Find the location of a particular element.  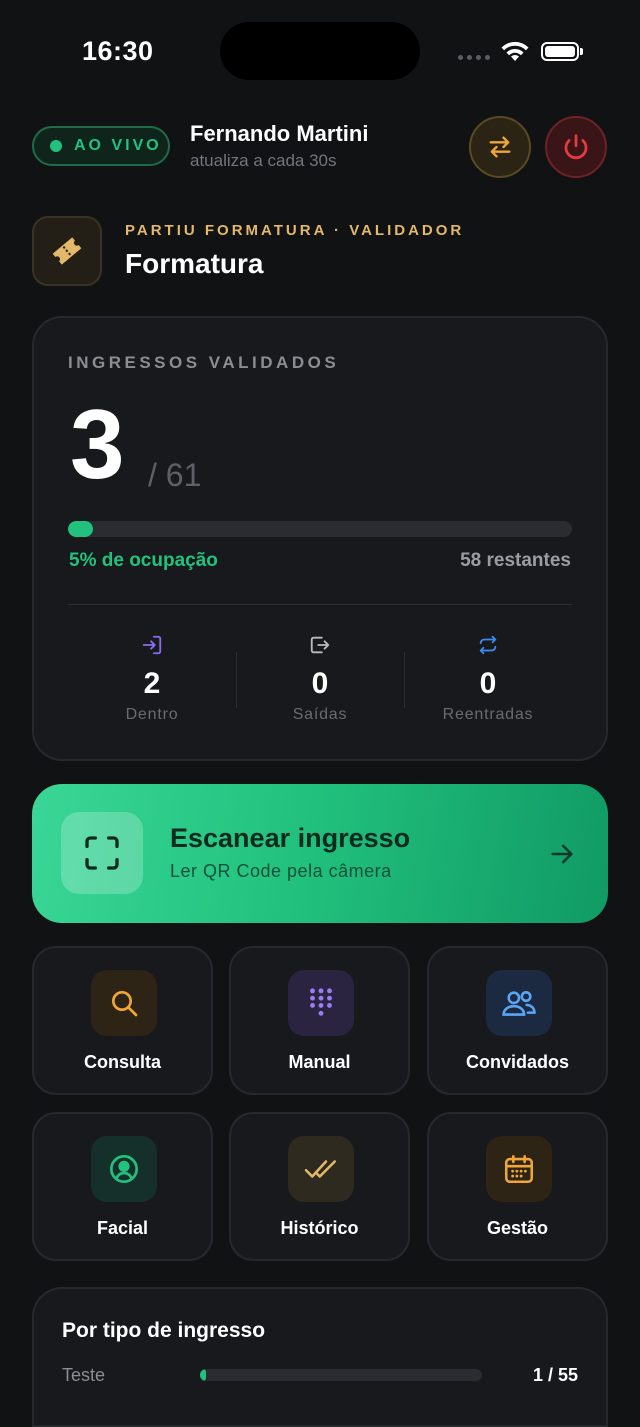

event-icon-box is located at coordinates (67, 251).